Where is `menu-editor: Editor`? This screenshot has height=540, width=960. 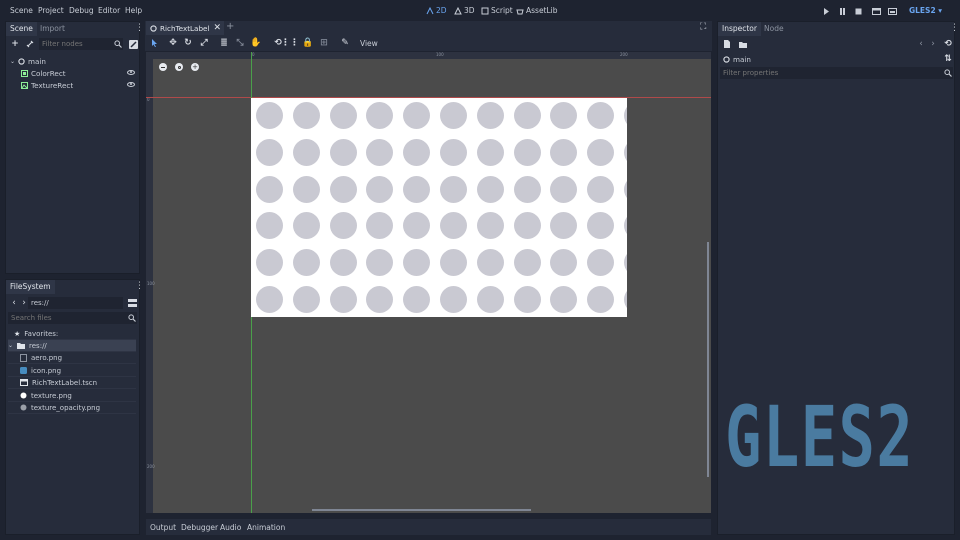 menu-editor: Editor is located at coordinates (109, 10).